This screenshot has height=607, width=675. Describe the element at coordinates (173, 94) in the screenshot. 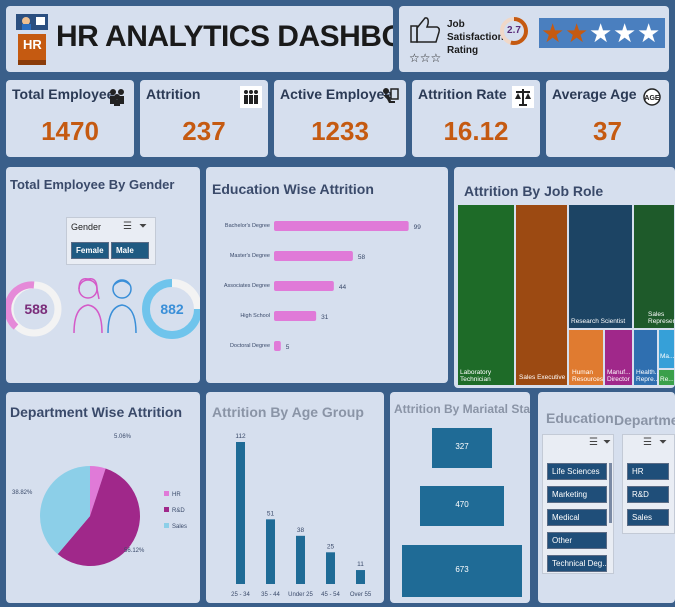

I see `kpi-label: Attrition` at that location.